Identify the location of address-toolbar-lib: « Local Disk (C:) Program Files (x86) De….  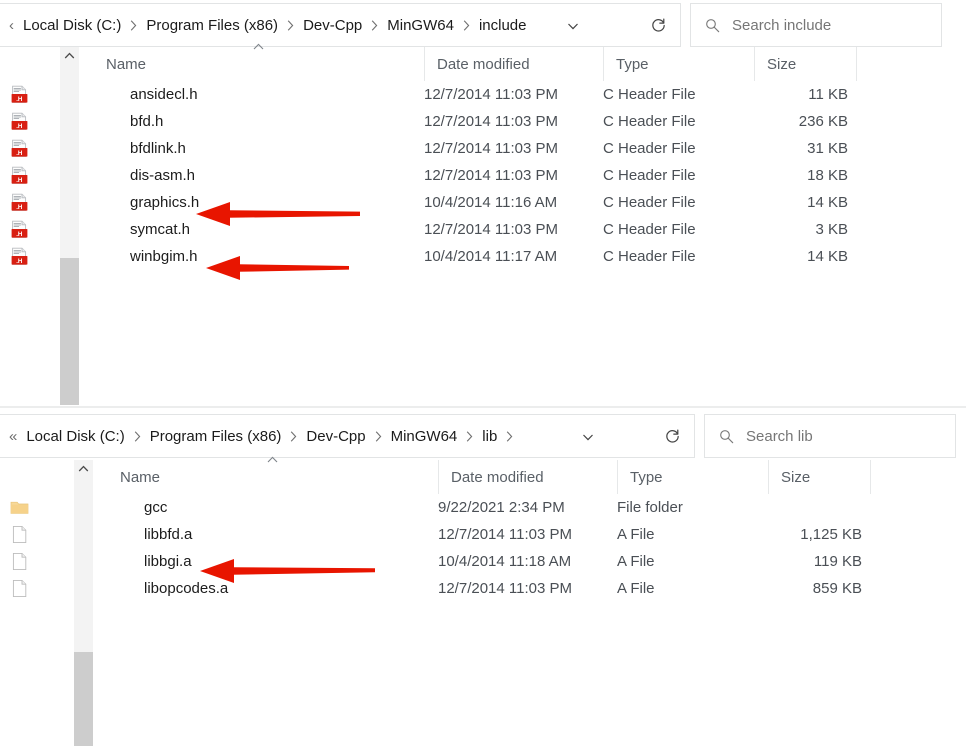
(483, 436).